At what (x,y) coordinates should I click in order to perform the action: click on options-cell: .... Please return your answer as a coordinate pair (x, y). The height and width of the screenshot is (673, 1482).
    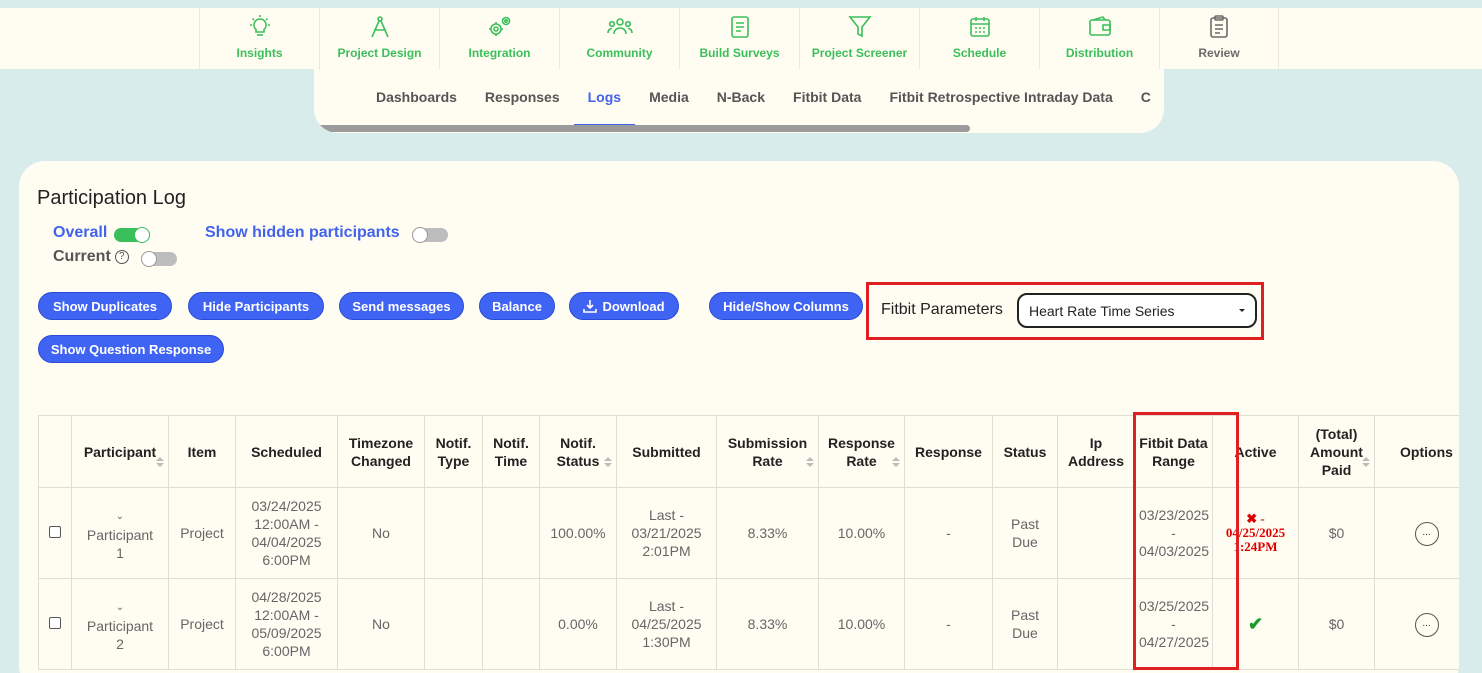
    Looking at the image, I should click on (1416, 624).